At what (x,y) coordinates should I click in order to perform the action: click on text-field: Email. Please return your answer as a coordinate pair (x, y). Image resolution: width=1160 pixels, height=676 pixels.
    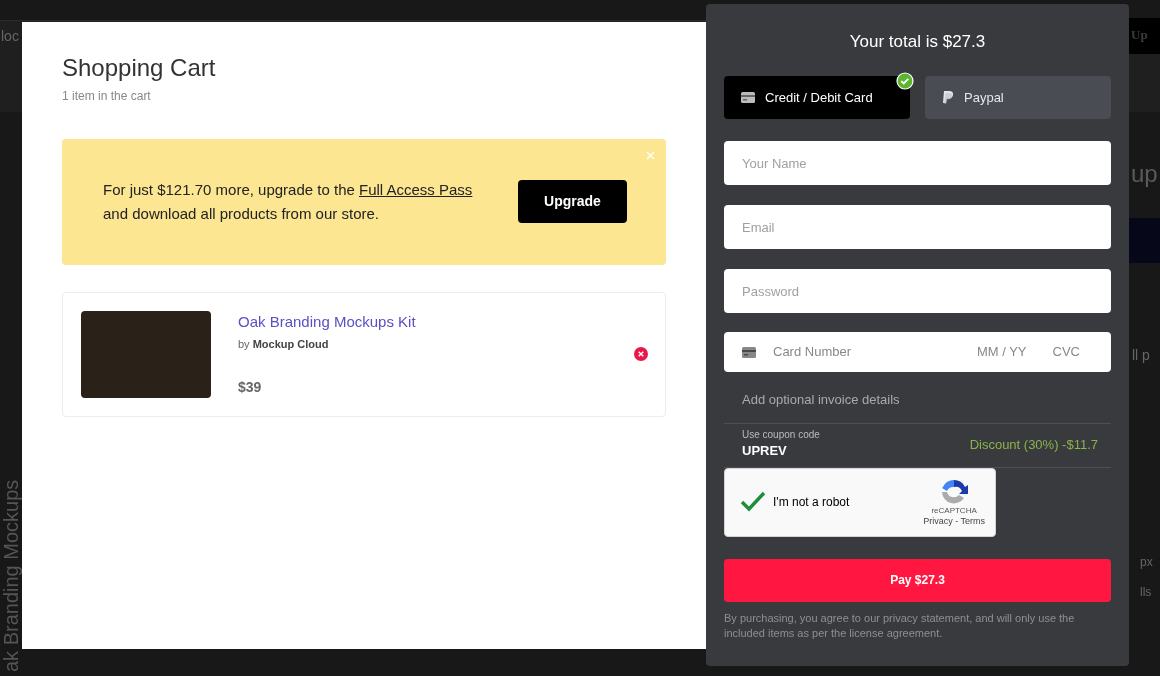
    Looking at the image, I should click on (917, 227).